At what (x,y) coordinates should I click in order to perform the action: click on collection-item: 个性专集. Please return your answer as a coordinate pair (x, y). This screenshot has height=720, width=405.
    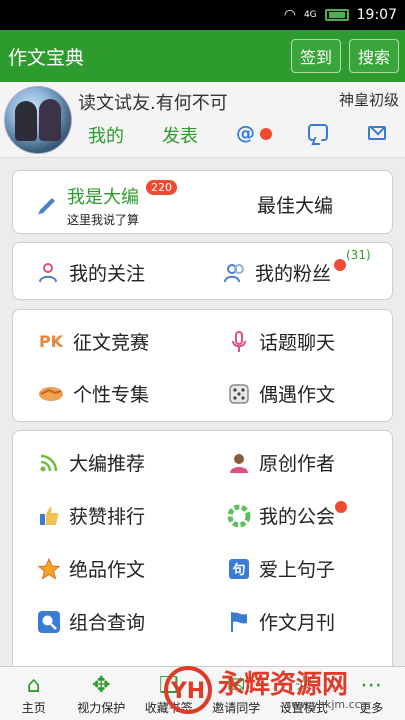
    Looking at the image, I should click on (93, 393).